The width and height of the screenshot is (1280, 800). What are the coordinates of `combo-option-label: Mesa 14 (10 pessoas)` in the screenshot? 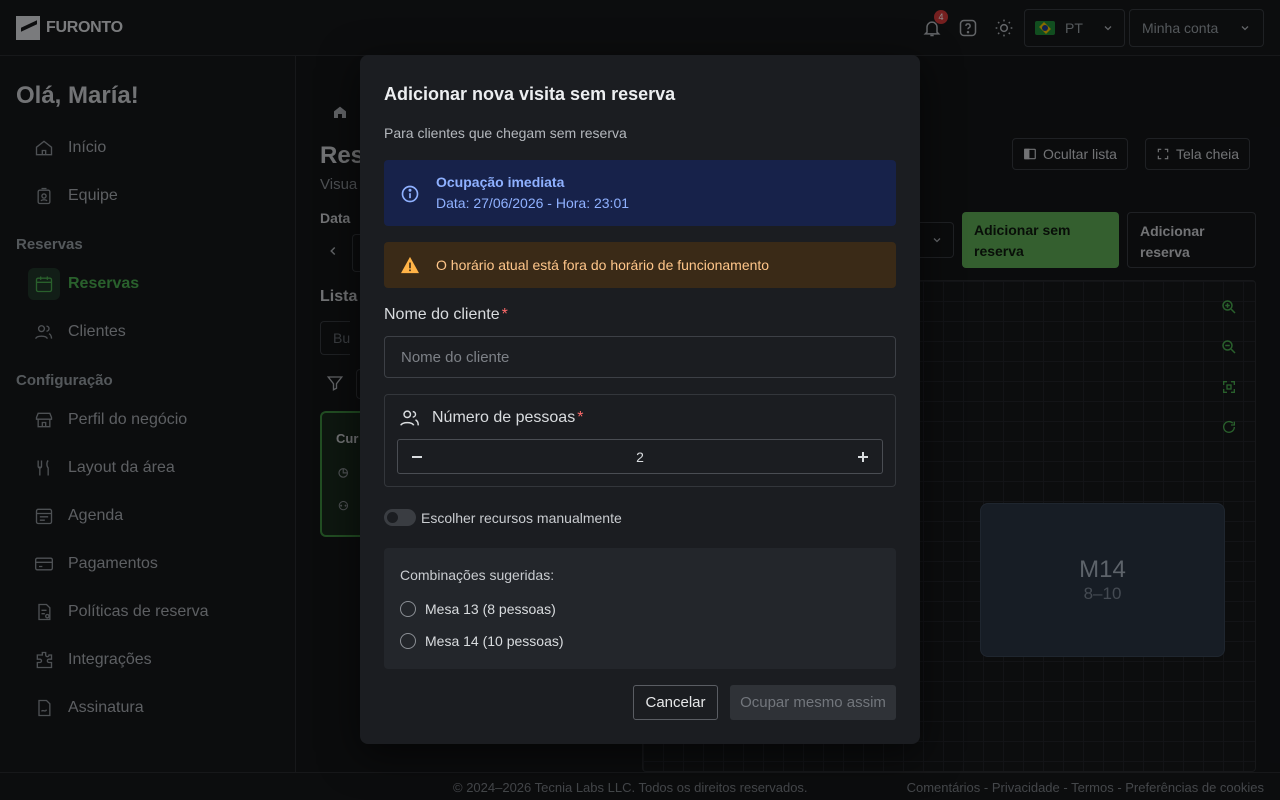 It's located at (494, 641).